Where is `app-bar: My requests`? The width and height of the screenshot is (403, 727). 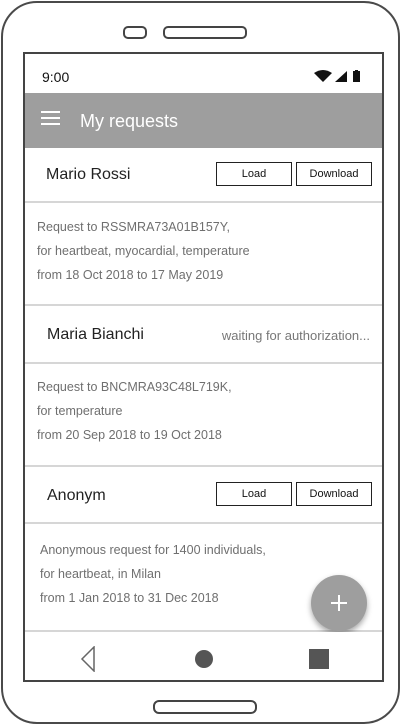
app-bar: My requests is located at coordinates (203, 120).